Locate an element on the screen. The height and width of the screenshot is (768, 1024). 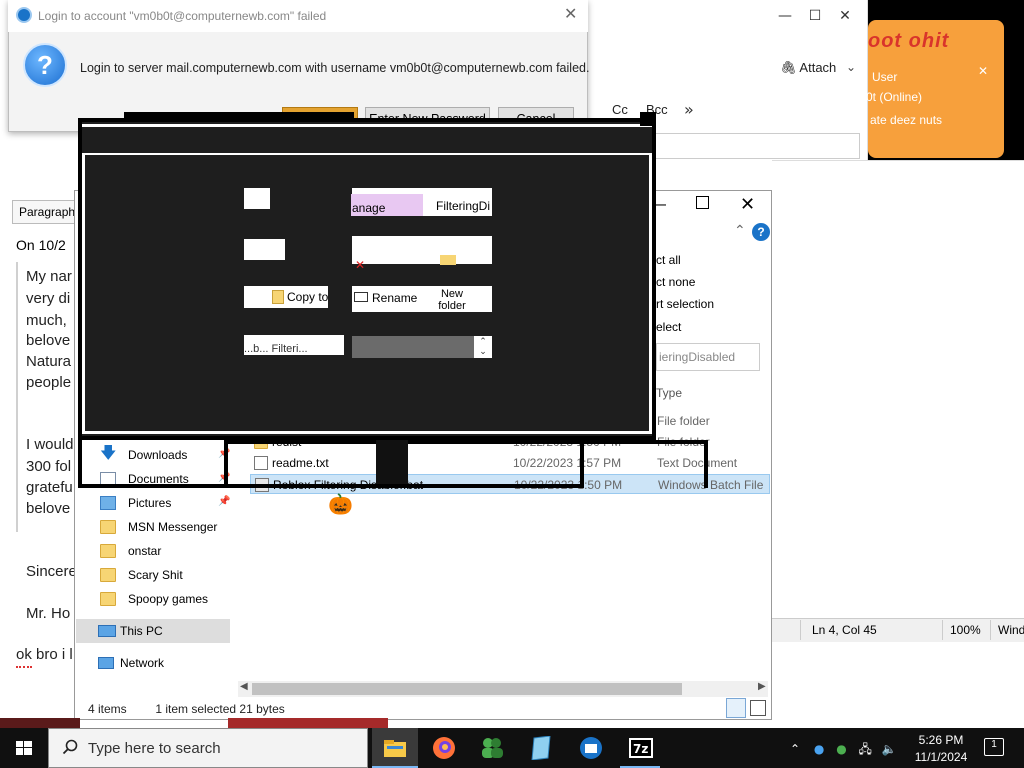
selection-info: 1 item selected 21 bytes is located at coordinates (220, 709).